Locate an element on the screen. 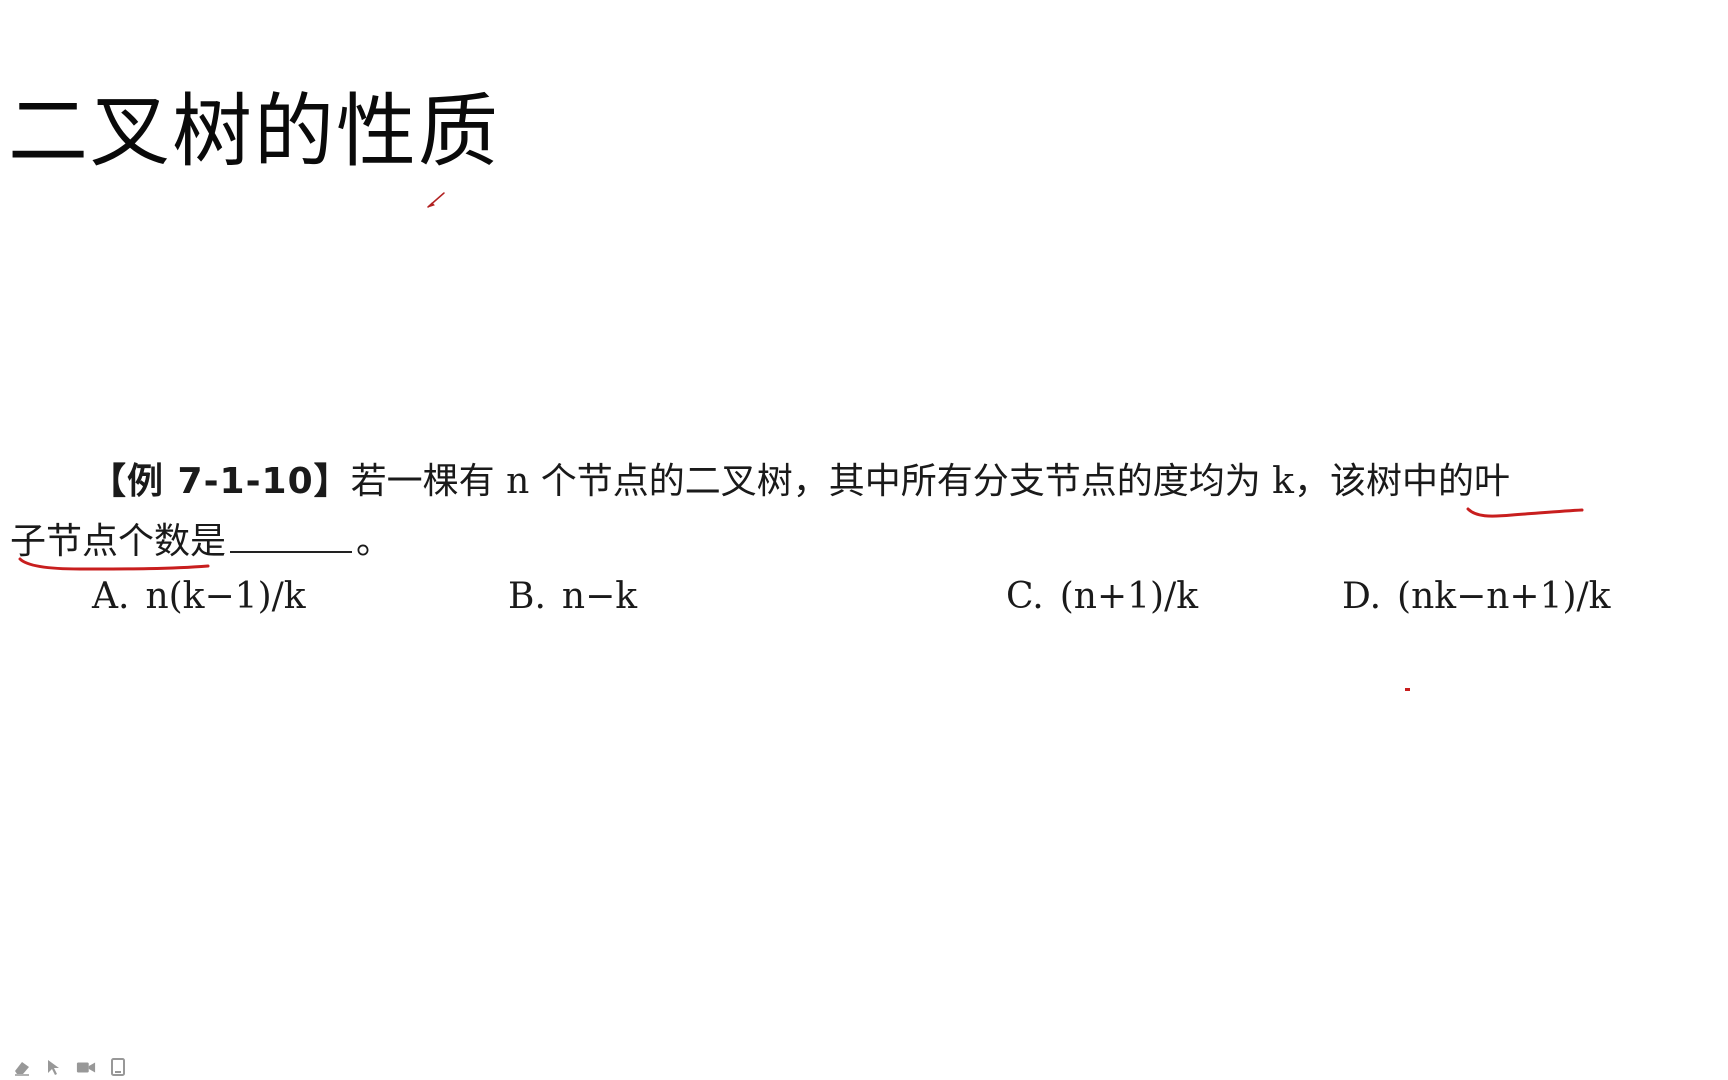  option-c-text: (n+1)/k is located at coordinates (1129, 596).